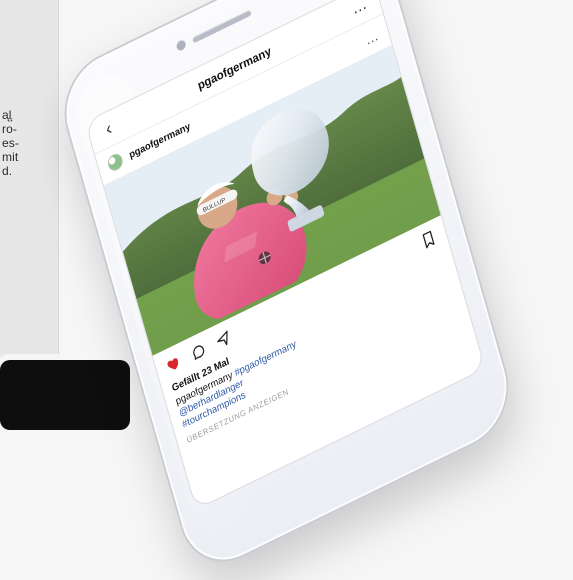 The height and width of the screenshot is (580, 573). I want to click on speaker-grill, so click(221, 26).